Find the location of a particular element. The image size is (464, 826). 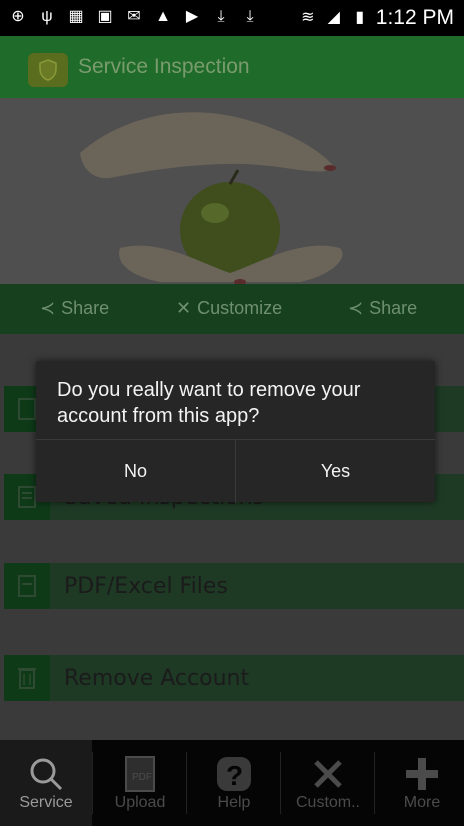

nav-more: More is located at coordinates (420, 783).